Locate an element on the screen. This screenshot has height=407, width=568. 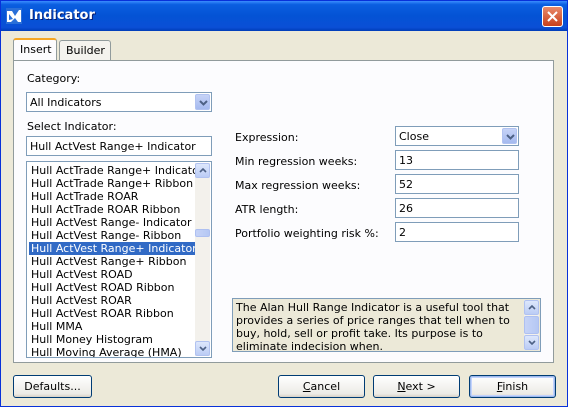
atr-length-label: ATR length: is located at coordinates (267, 209).